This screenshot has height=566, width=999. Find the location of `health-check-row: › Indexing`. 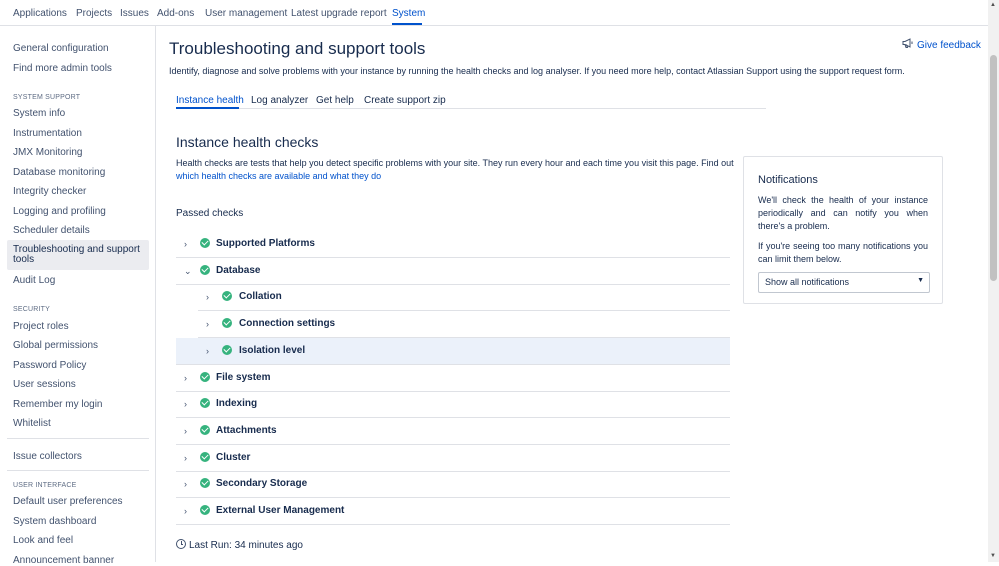

health-check-row: › Indexing is located at coordinates (453, 405).